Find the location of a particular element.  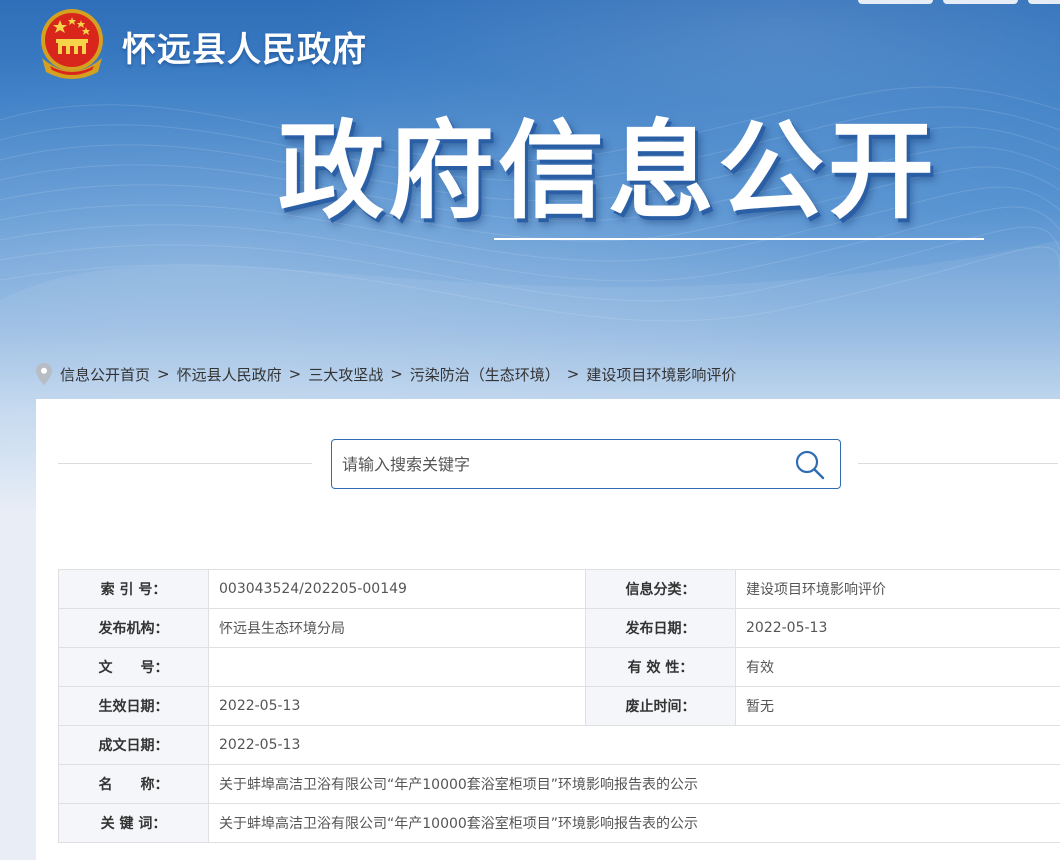

effective-date-label: 生效日期： is located at coordinates (133, 706).